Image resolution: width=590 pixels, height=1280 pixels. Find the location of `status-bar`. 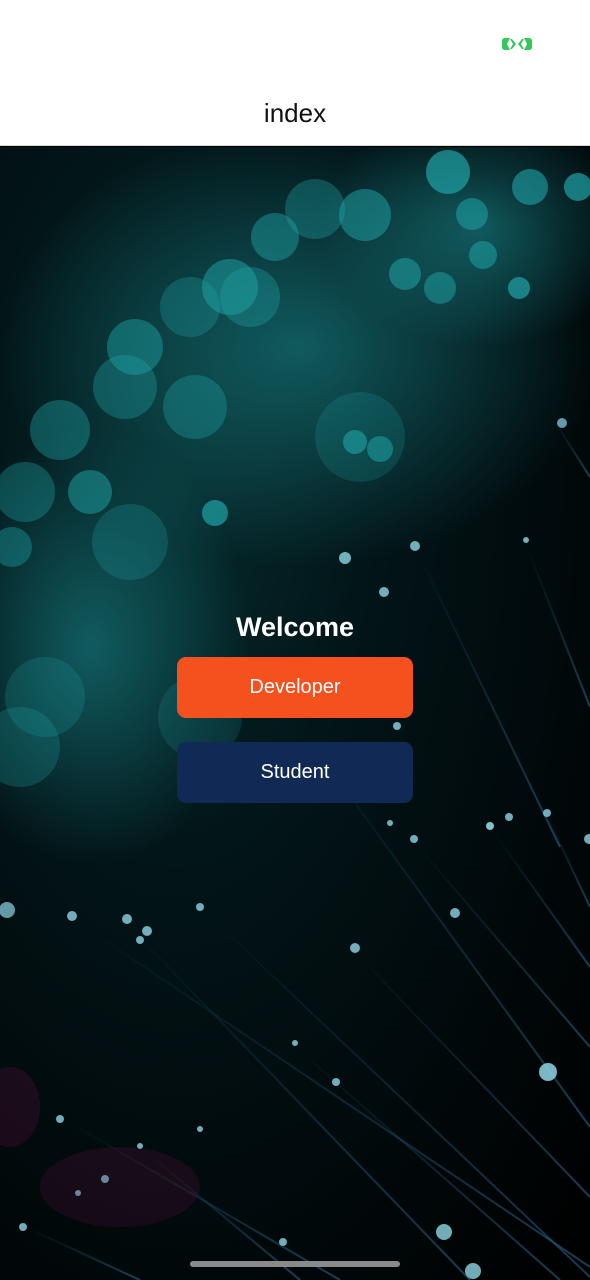

status-bar is located at coordinates (295, 44).